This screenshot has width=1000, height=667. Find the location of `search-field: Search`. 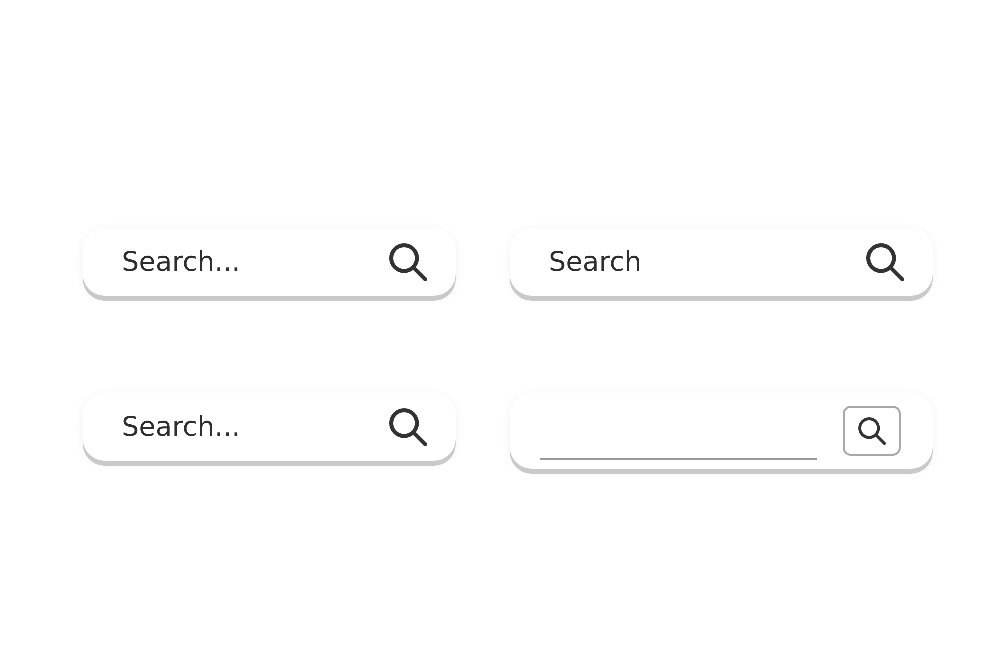

search-field: Search is located at coordinates (699, 262).